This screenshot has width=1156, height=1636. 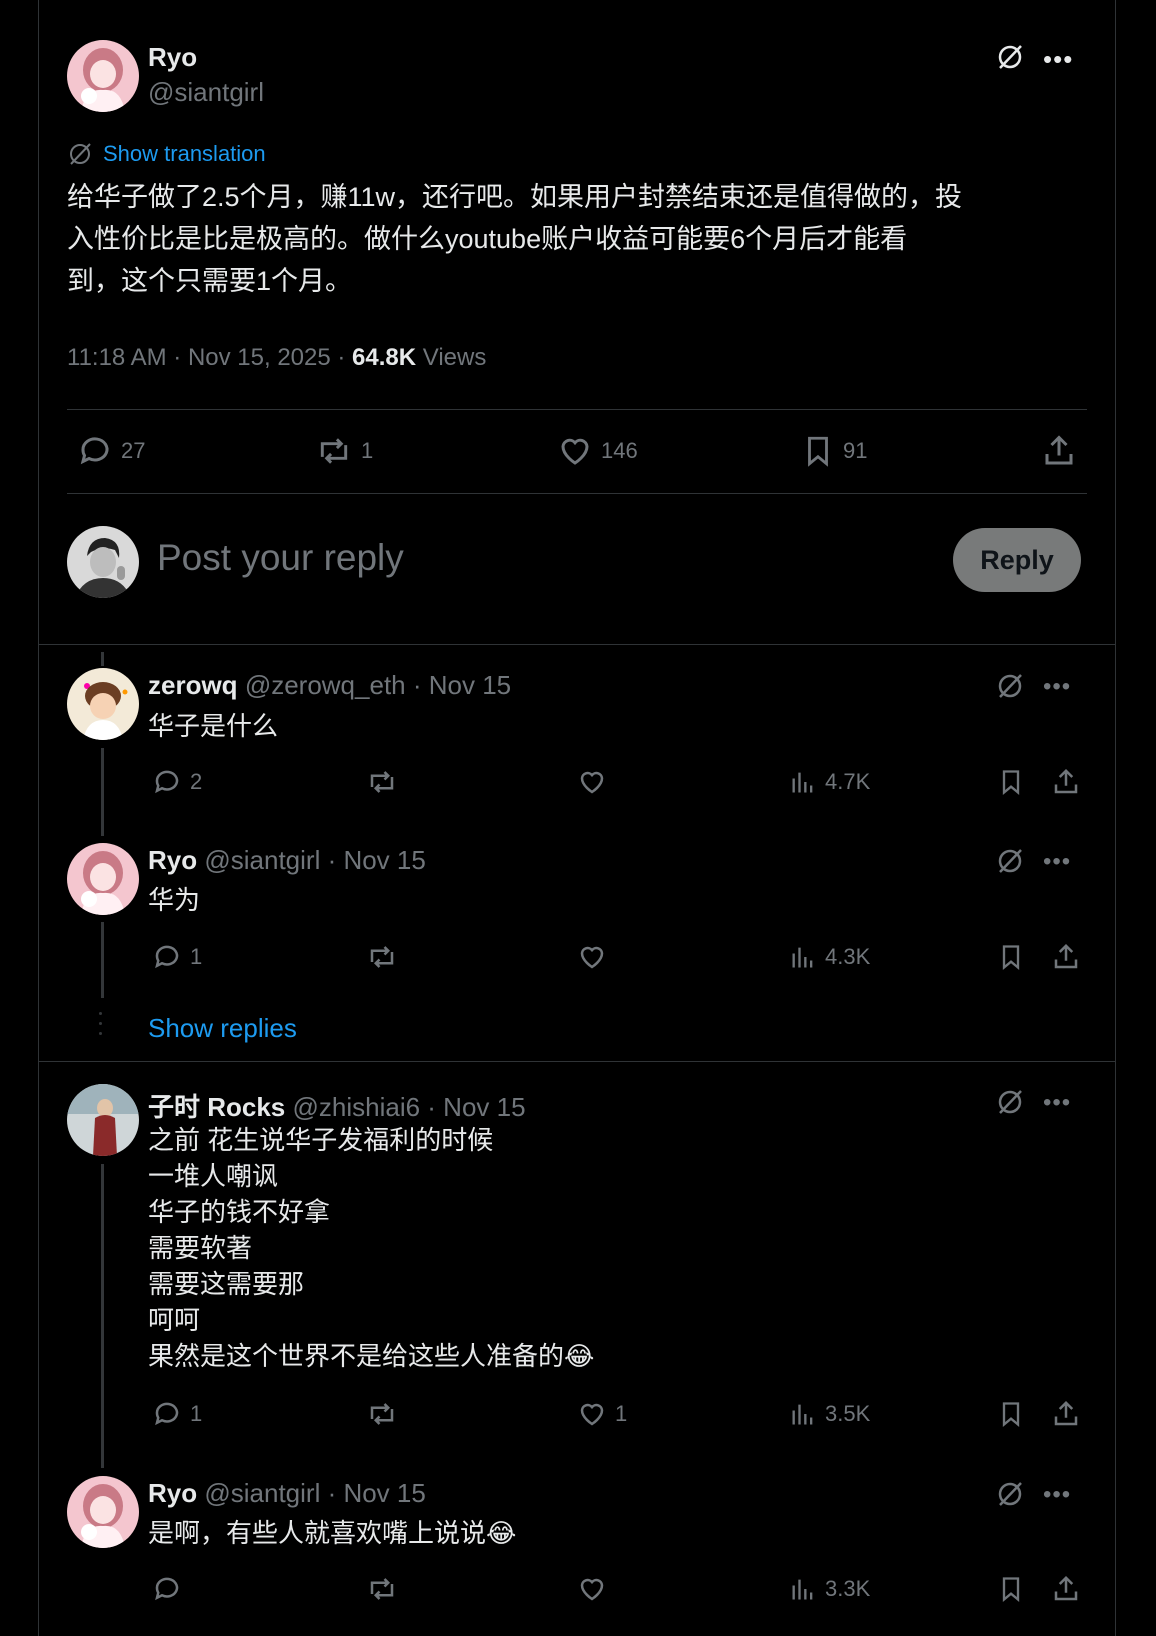 What do you see at coordinates (174, 1320) in the screenshot?
I see `reply-text-line: 呵呵` at bounding box center [174, 1320].